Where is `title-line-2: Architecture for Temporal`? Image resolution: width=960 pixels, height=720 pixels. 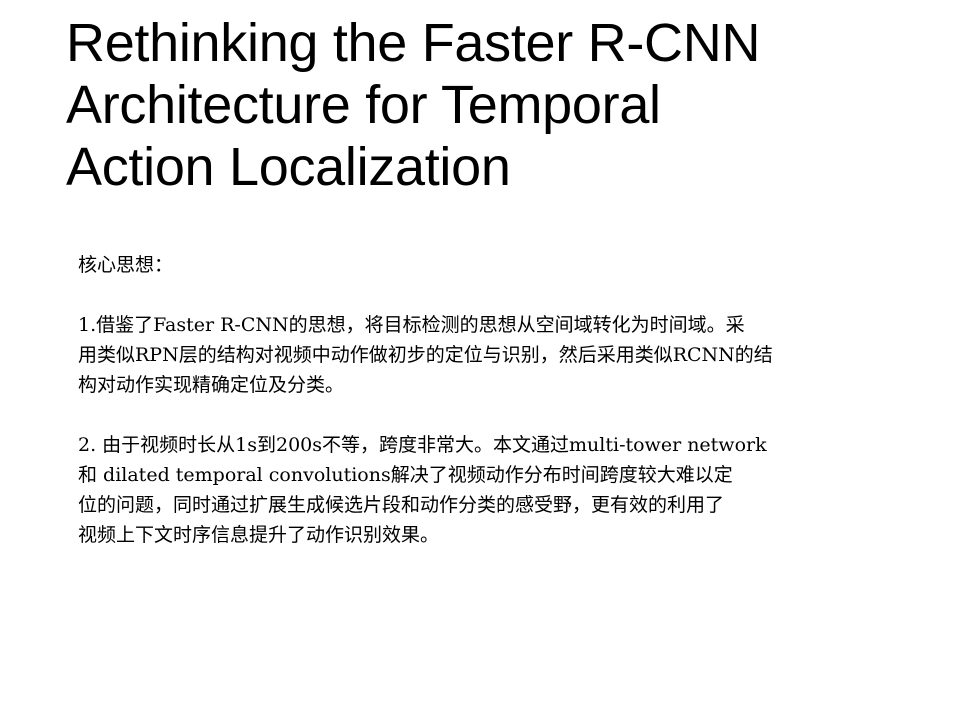 title-line-2: Architecture for Temporal is located at coordinates (363, 105).